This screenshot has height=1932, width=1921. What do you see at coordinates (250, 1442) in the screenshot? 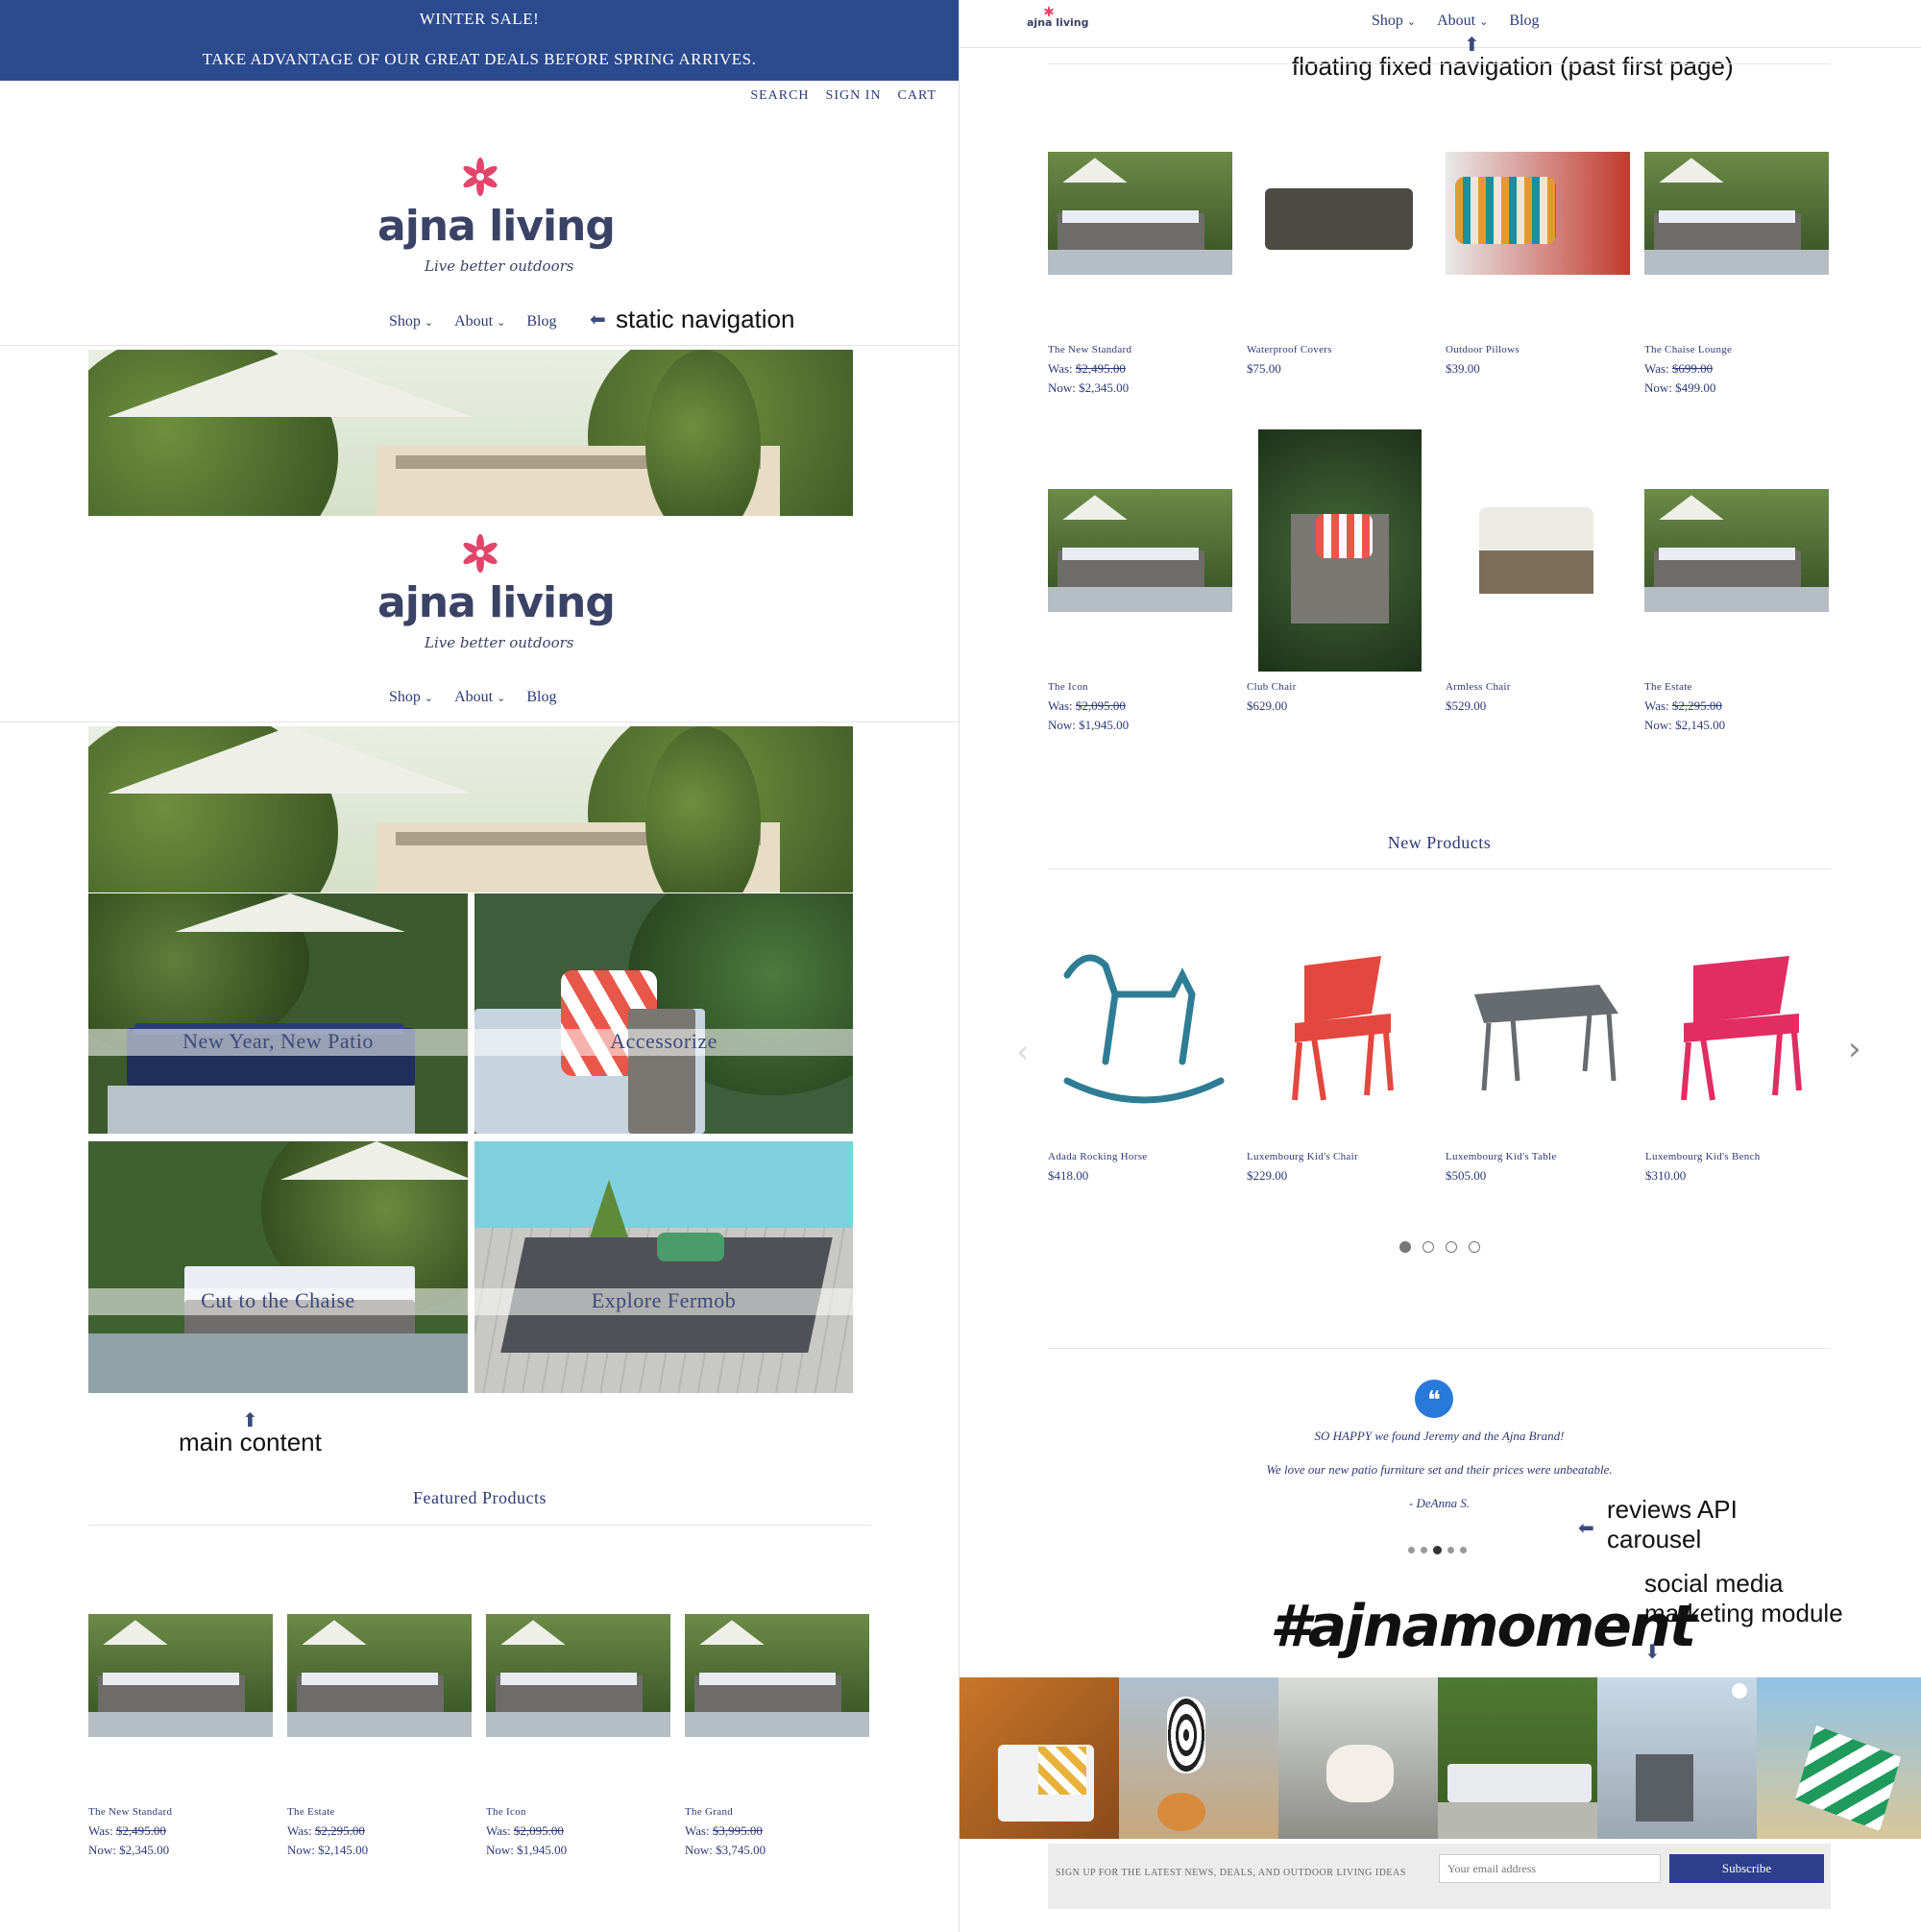
I see `annotation-main-content: main content` at bounding box center [250, 1442].